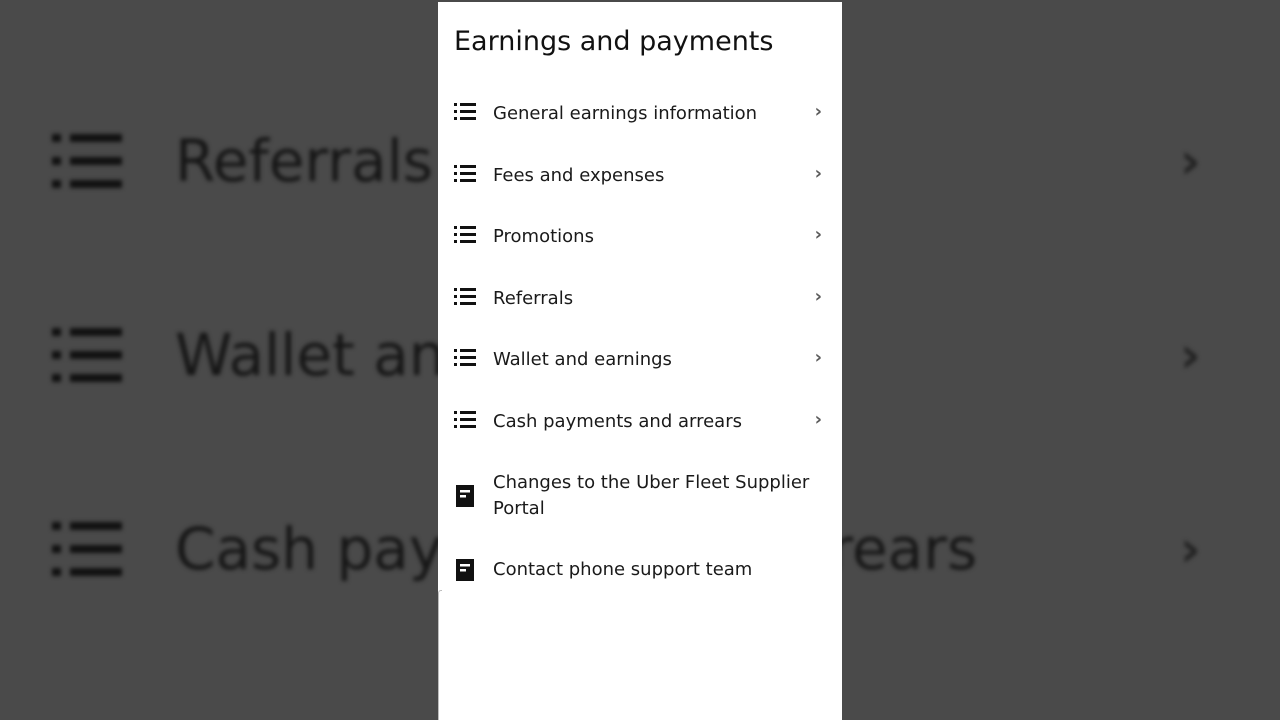  Describe the element at coordinates (582, 359) in the screenshot. I see `menu-item-label: Wallet and earnings` at that location.